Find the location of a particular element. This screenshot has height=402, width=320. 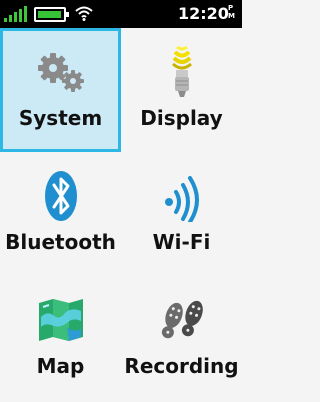

menu-tile-label: Display is located at coordinates (181, 118).